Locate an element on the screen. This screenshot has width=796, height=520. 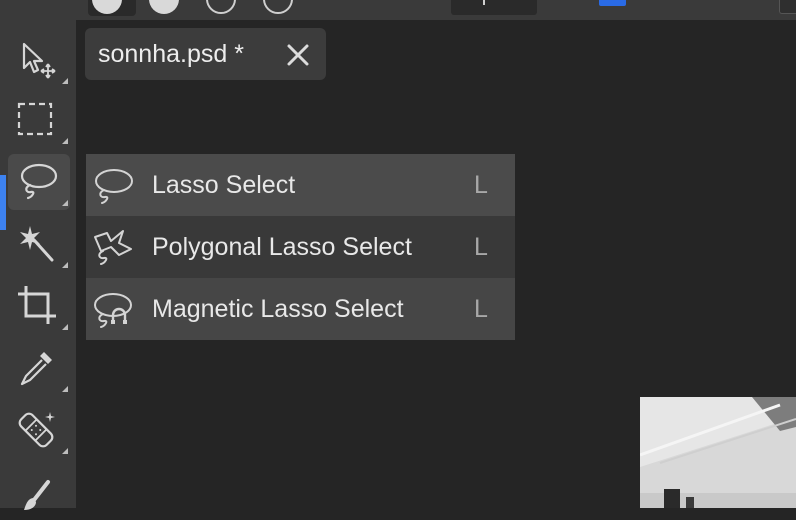
canvas-image is located at coordinates (718, 452).